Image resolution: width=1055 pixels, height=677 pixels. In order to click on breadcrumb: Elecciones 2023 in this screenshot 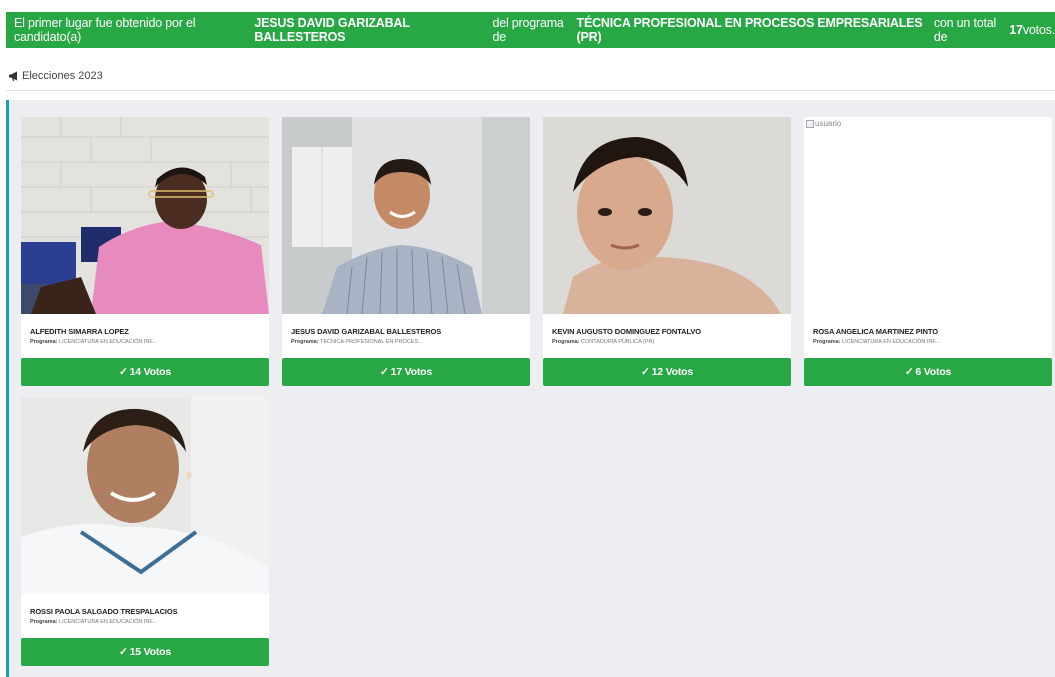, I will do `click(55, 76)`.